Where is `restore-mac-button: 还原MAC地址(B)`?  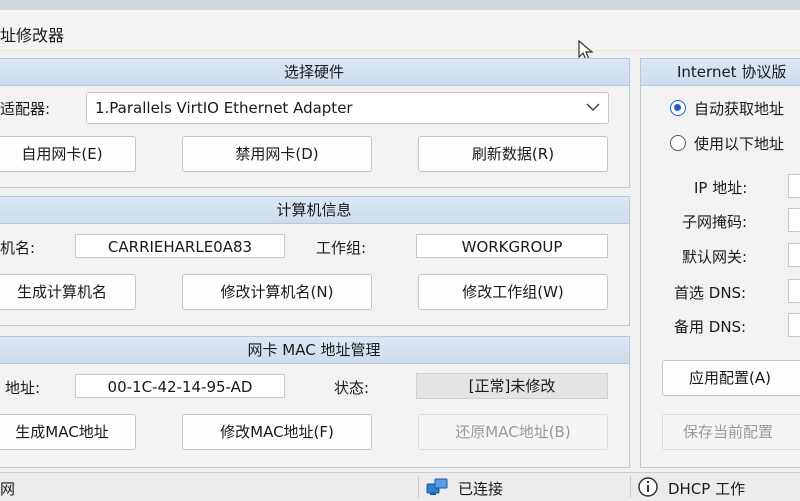 restore-mac-button: 还原MAC地址(B) is located at coordinates (513, 432).